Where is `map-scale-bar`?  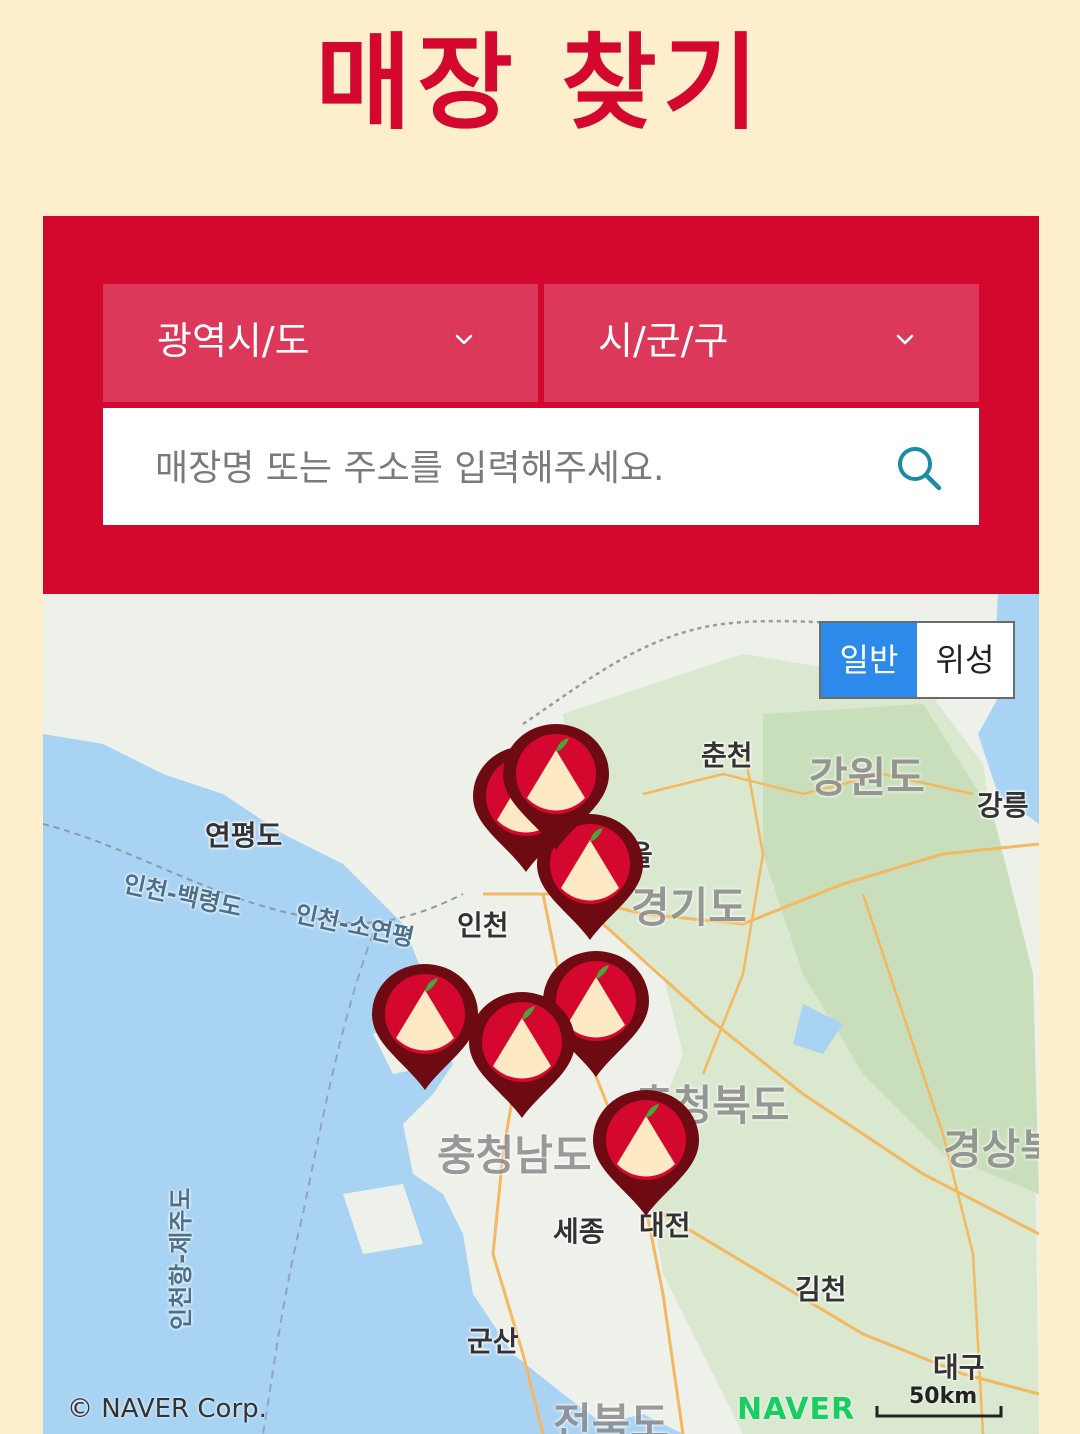
map-scale-bar is located at coordinates (939, 1412).